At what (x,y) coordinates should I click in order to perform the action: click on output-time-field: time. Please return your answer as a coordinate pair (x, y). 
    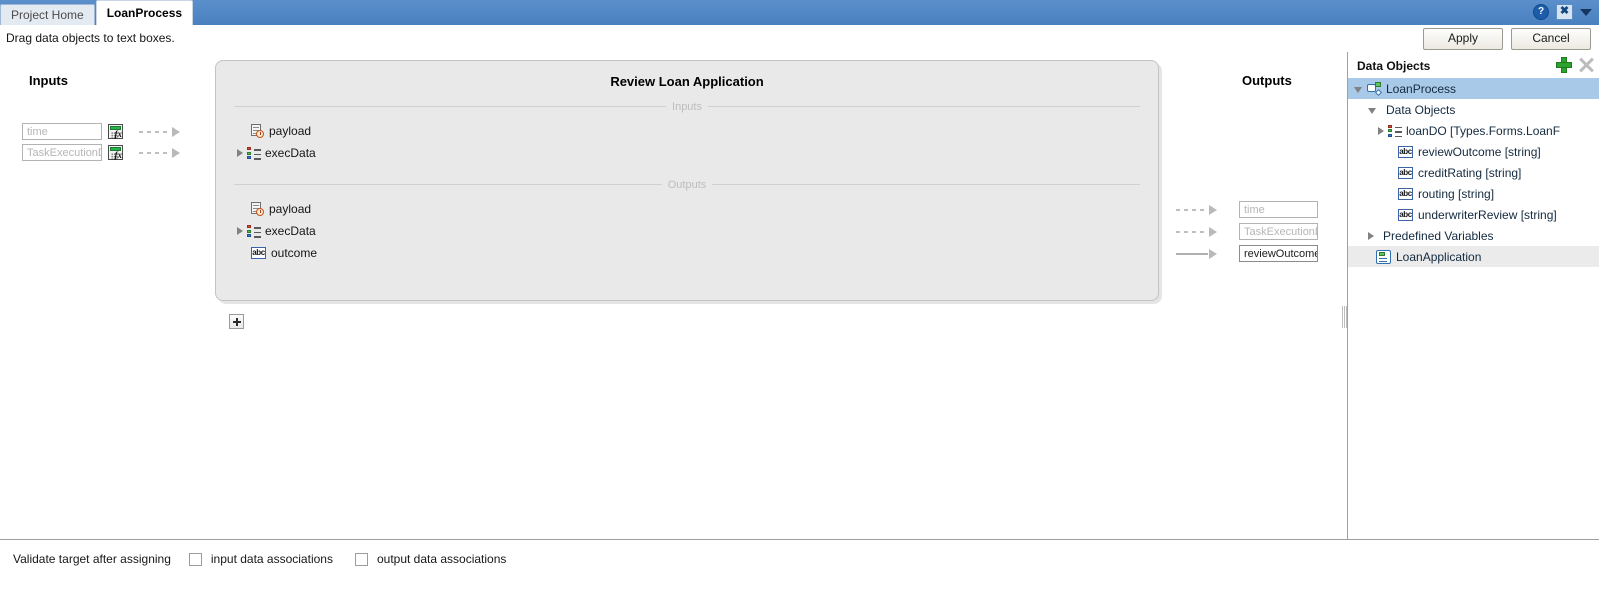
    Looking at the image, I should click on (1278, 209).